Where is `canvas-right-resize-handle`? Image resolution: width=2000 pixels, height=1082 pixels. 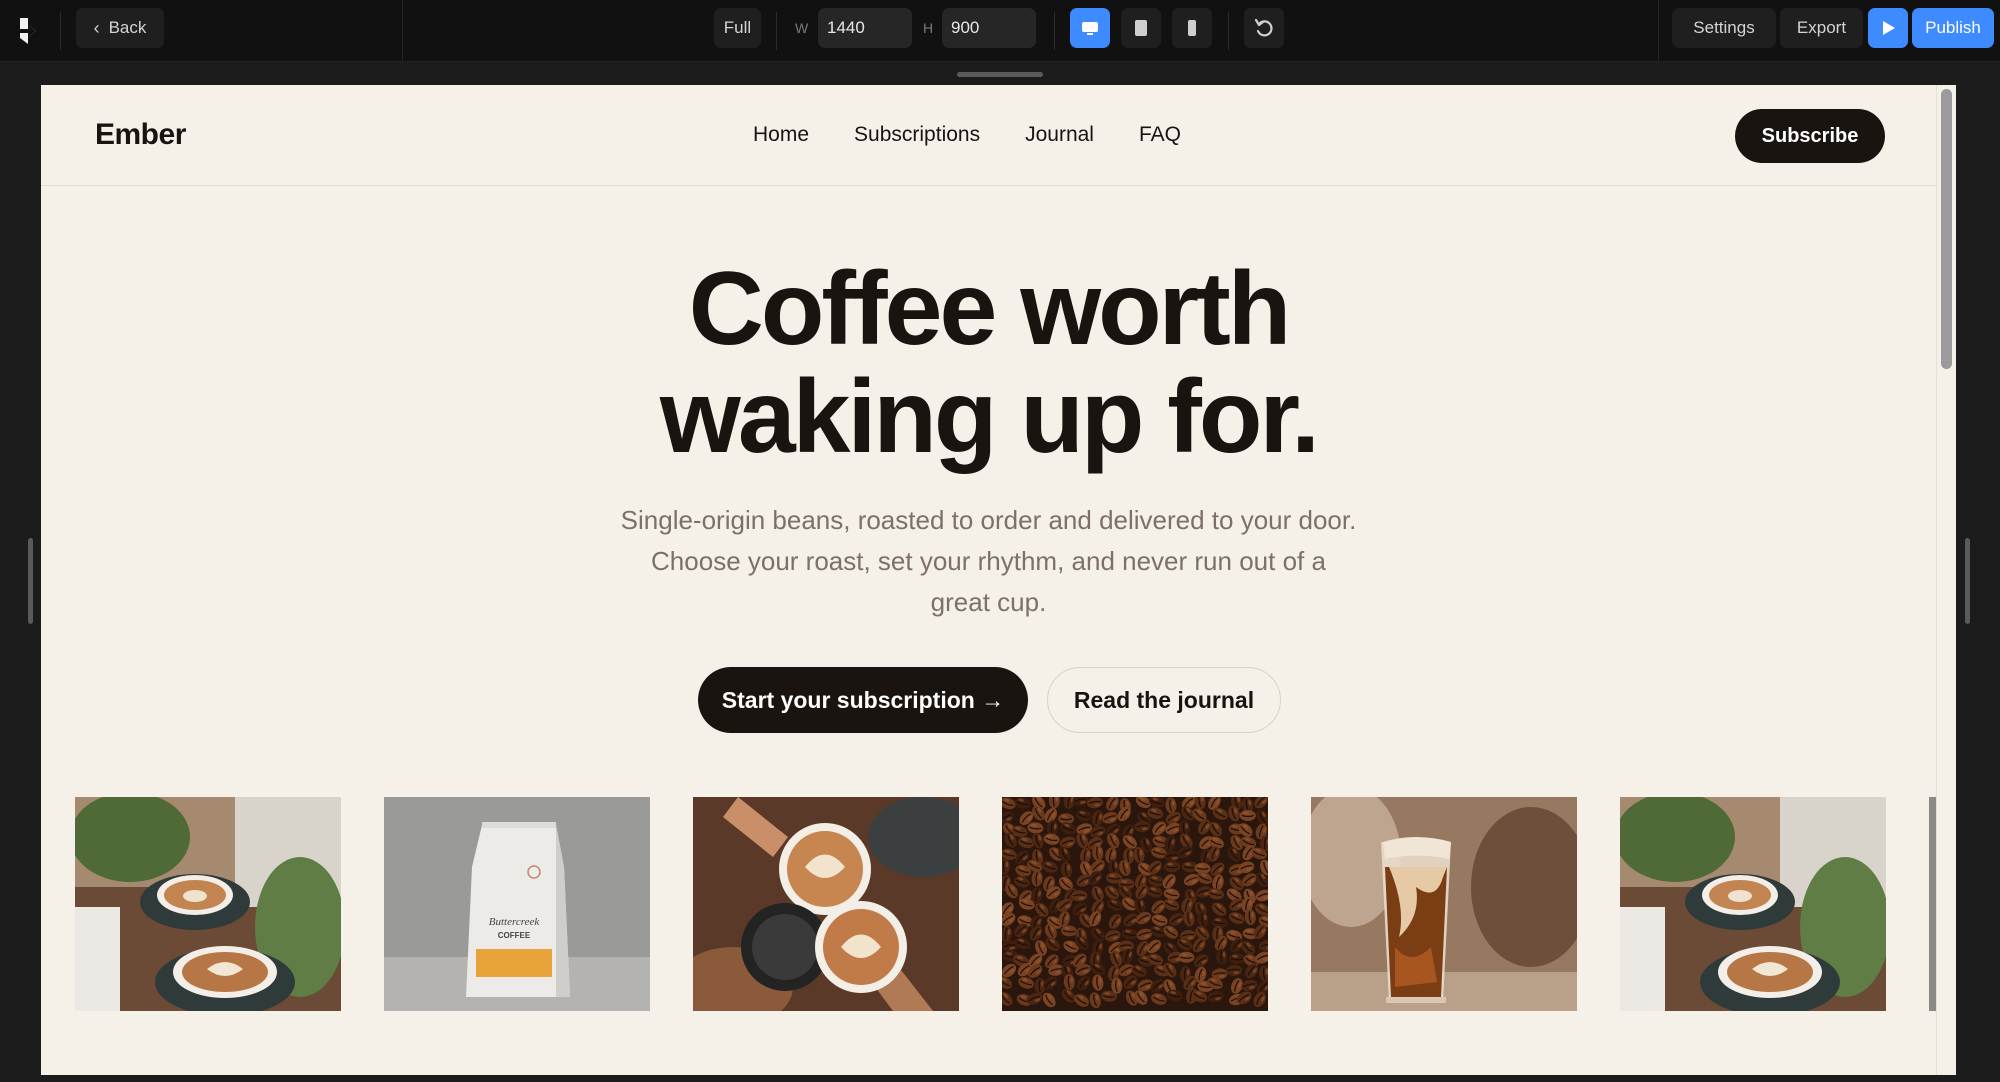
canvas-right-resize-handle is located at coordinates (1967, 581).